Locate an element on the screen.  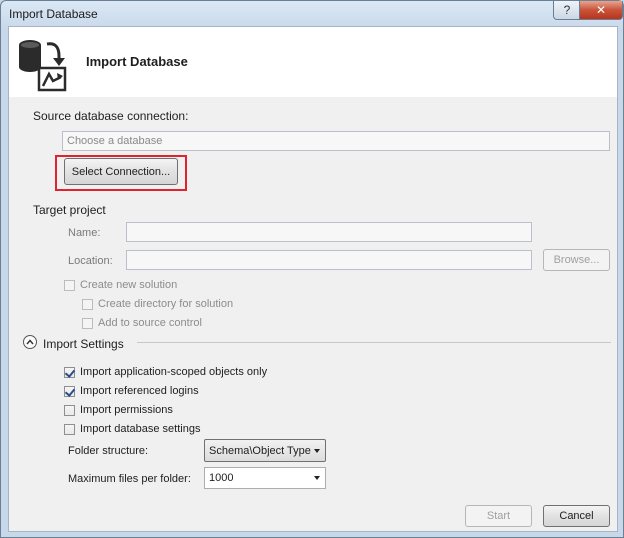
database-settings-label: Import database settings is located at coordinates (140, 429).